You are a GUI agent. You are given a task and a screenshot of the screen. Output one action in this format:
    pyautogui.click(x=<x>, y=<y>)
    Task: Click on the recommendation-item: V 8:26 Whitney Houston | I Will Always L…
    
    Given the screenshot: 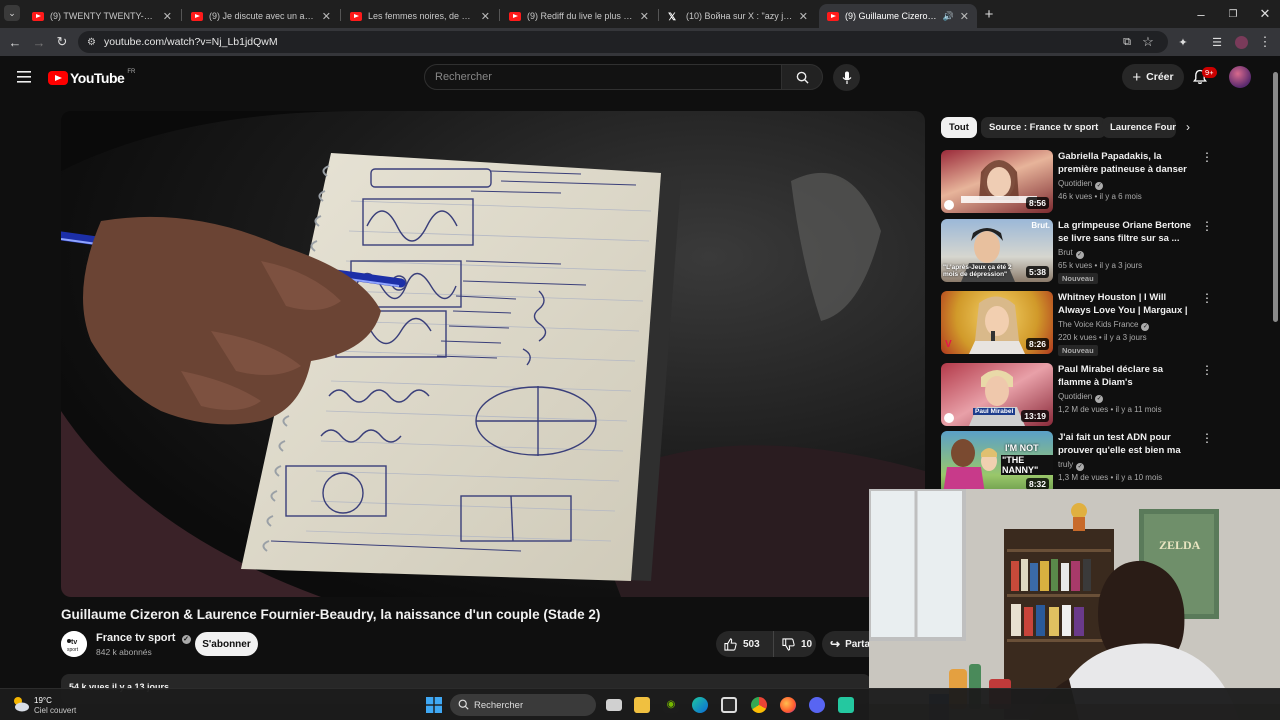 What is the action you would take?
    pyautogui.click(x=1077, y=323)
    